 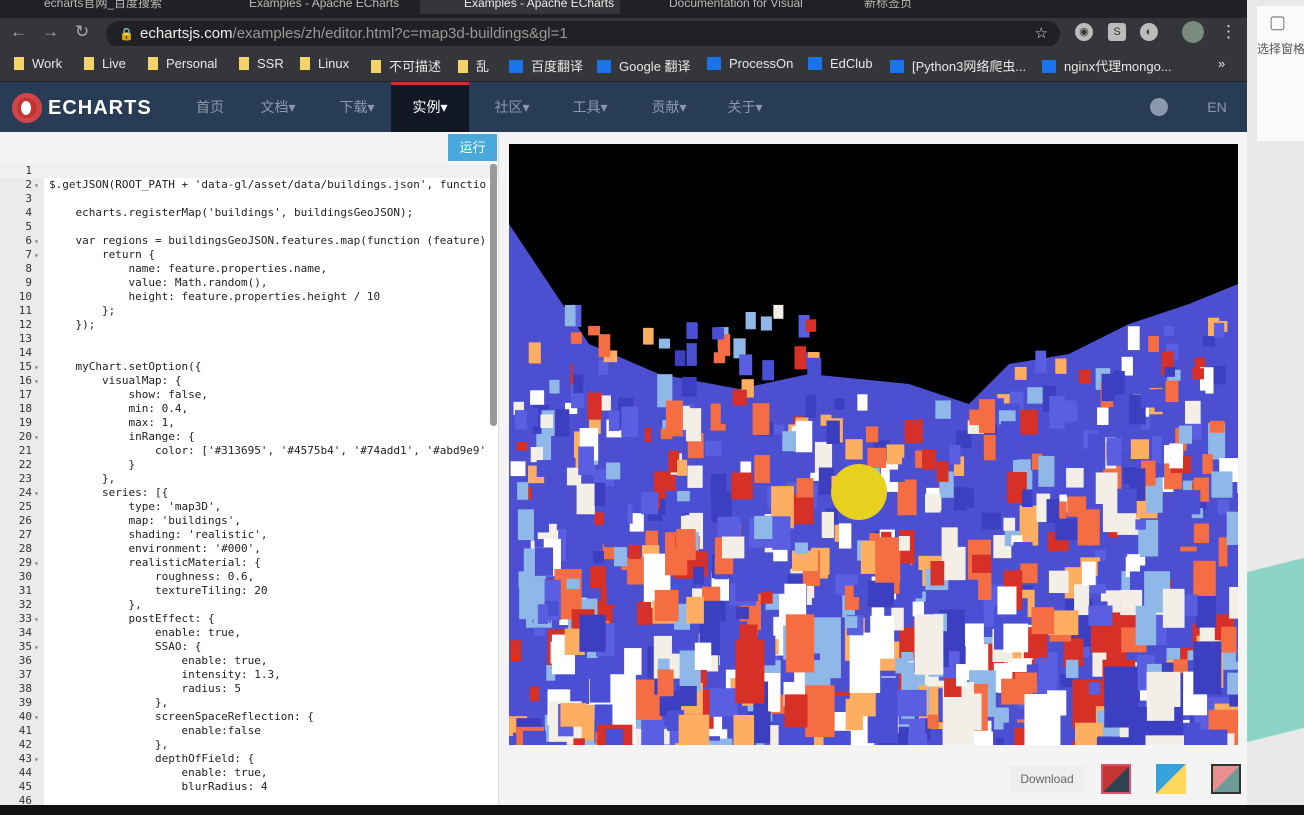 I want to click on select-pane-icon: ▢, so click(x=1277, y=22).